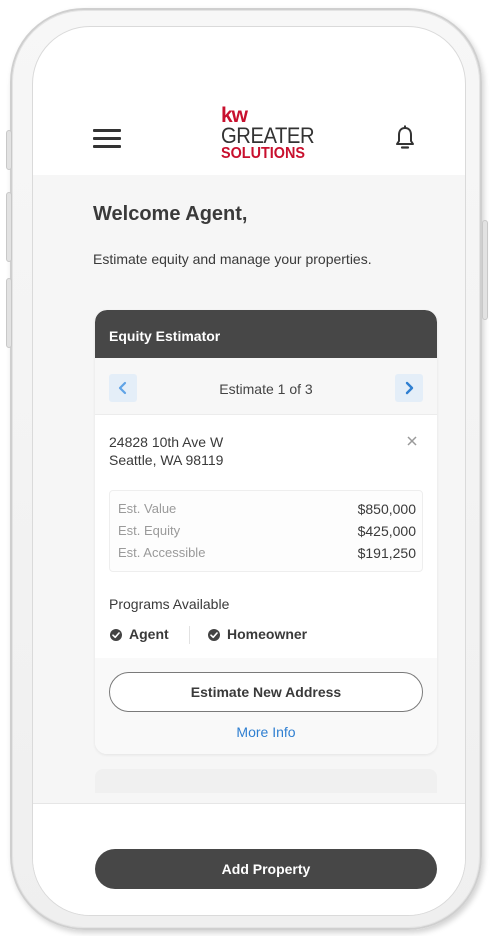  I want to click on volume-up-button, so click(9, 227).